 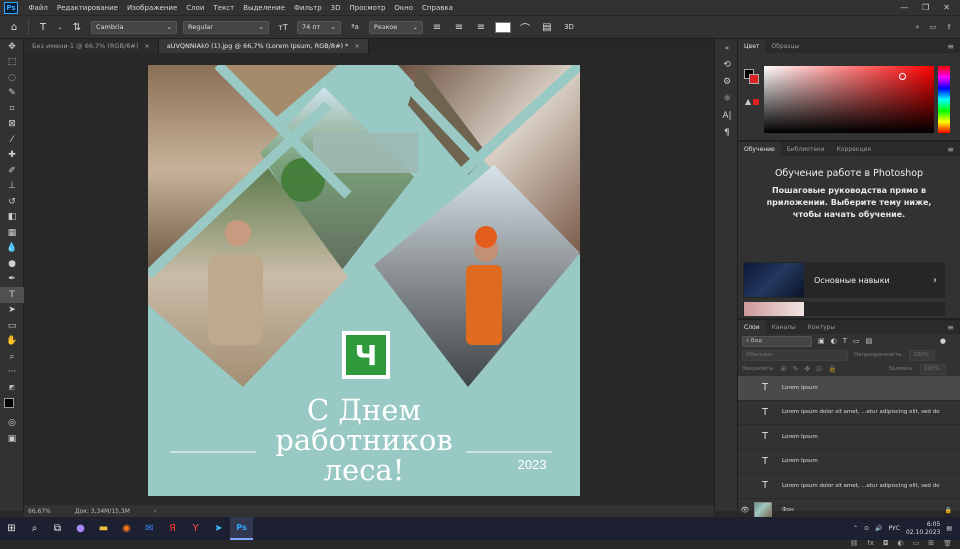 What do you see at coordinates (57, 528) in the screenshot?
I see `task-view-icon: ⧉` at bounding box center [57, 528].